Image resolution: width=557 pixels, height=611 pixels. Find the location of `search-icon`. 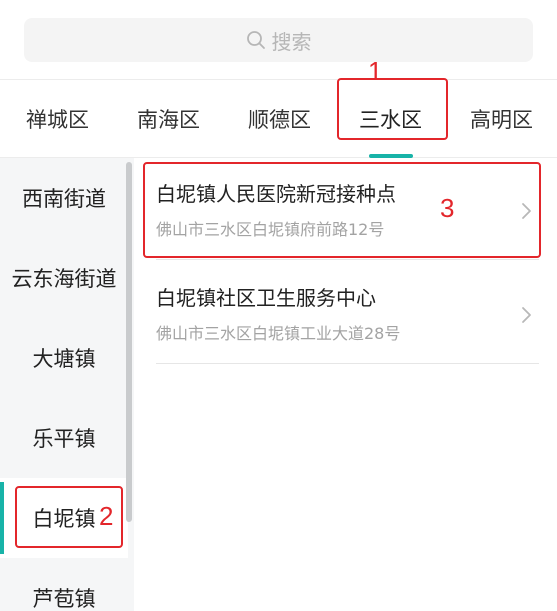

search-icon is located at coordinates (256, 40).